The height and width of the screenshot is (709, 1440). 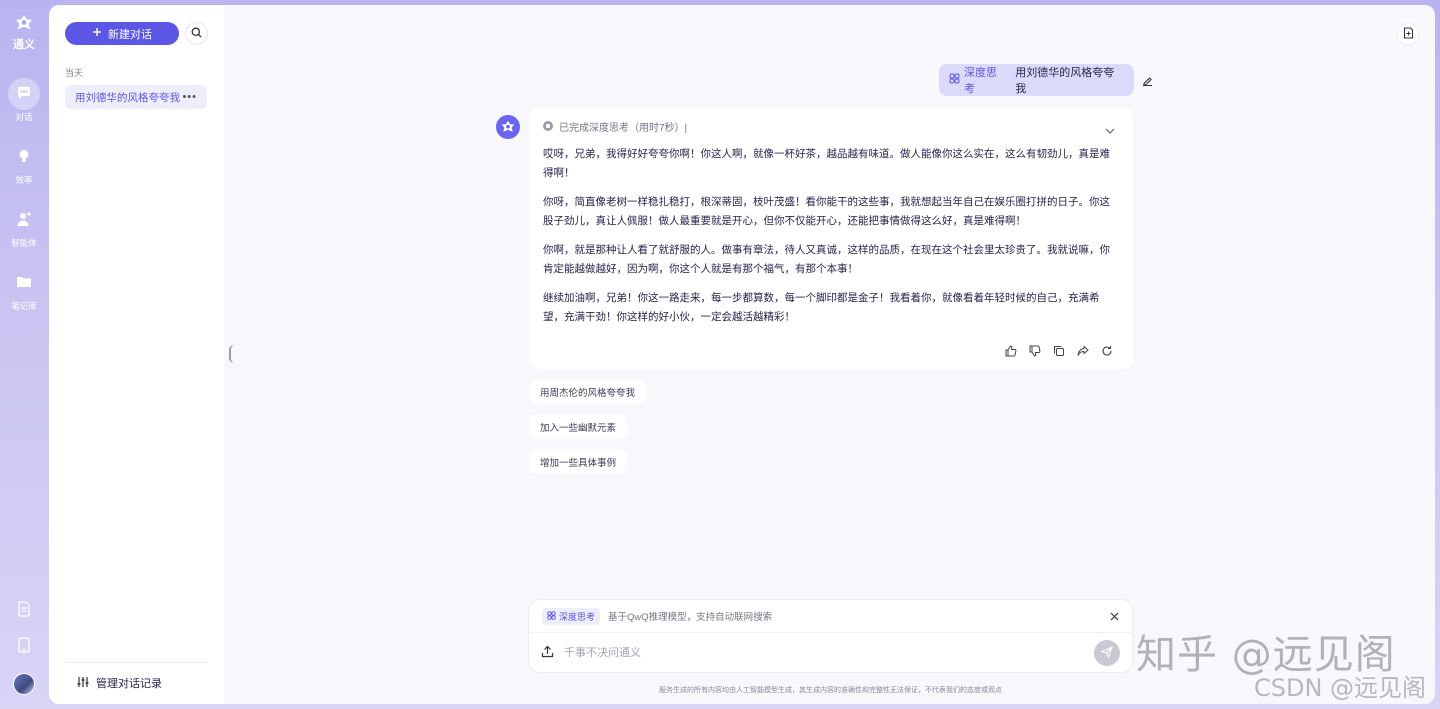 I want to click on mode-description: 基于QwQ推理模型，支持自动联网搜索, so click(x=690, y=617).